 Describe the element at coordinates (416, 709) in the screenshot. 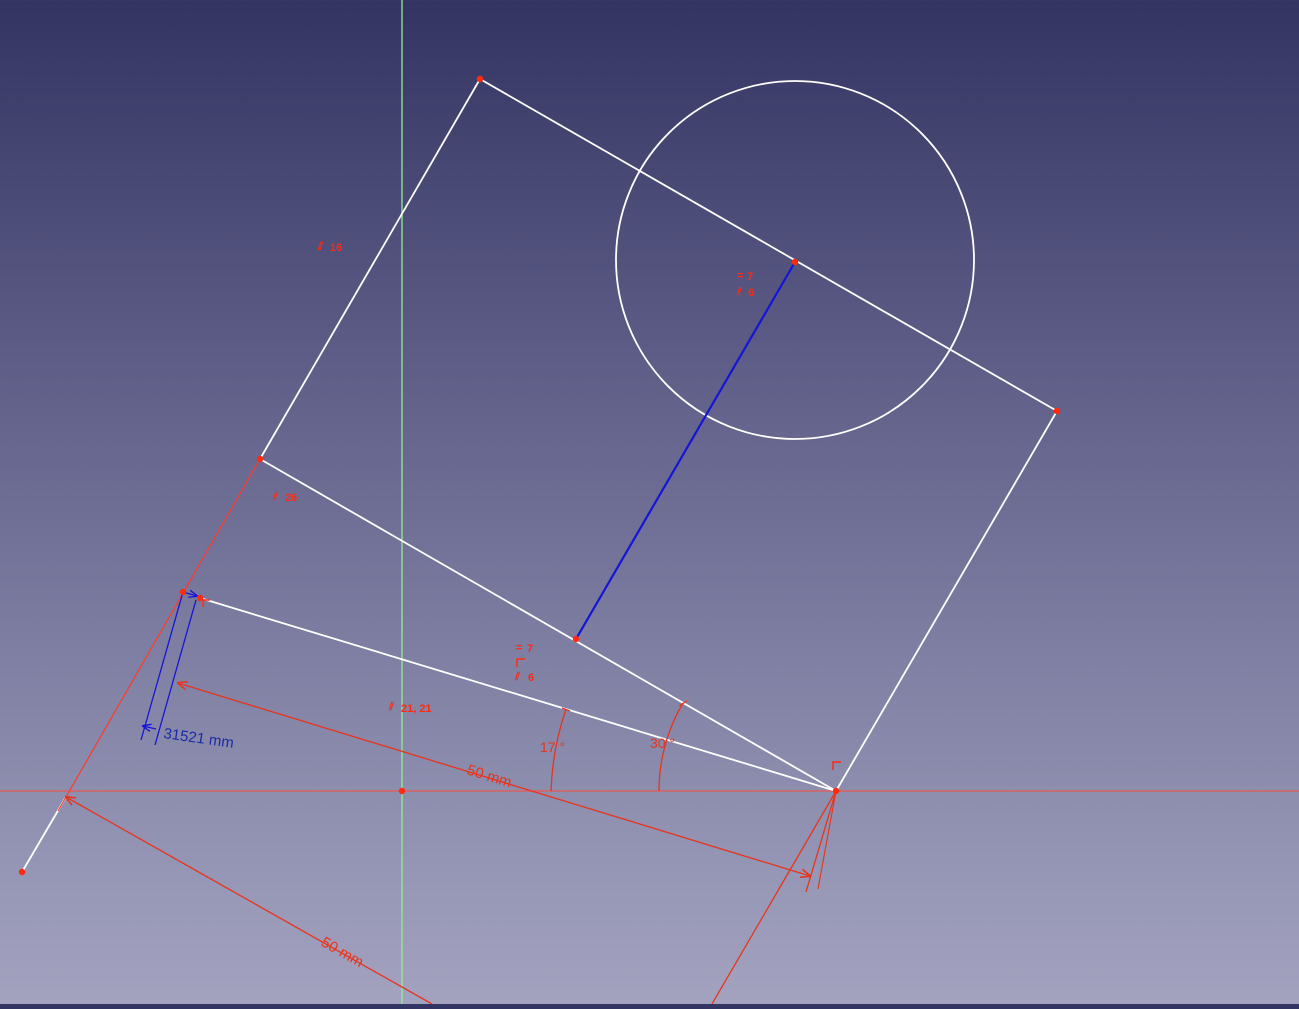

I see `constraint-label-21: 21, 21` at that location.